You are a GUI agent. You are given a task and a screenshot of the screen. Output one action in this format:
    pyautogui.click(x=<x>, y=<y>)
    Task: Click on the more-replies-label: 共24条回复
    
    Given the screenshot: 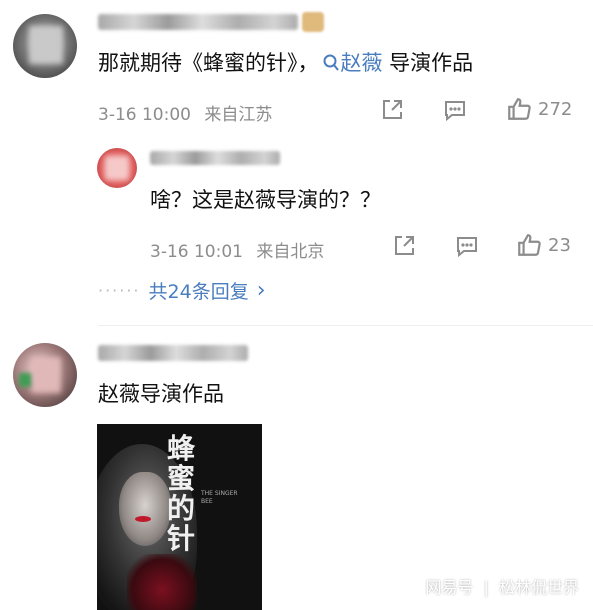 What is the action you would take?
    pyautogui.click(x=198, y=292)
    